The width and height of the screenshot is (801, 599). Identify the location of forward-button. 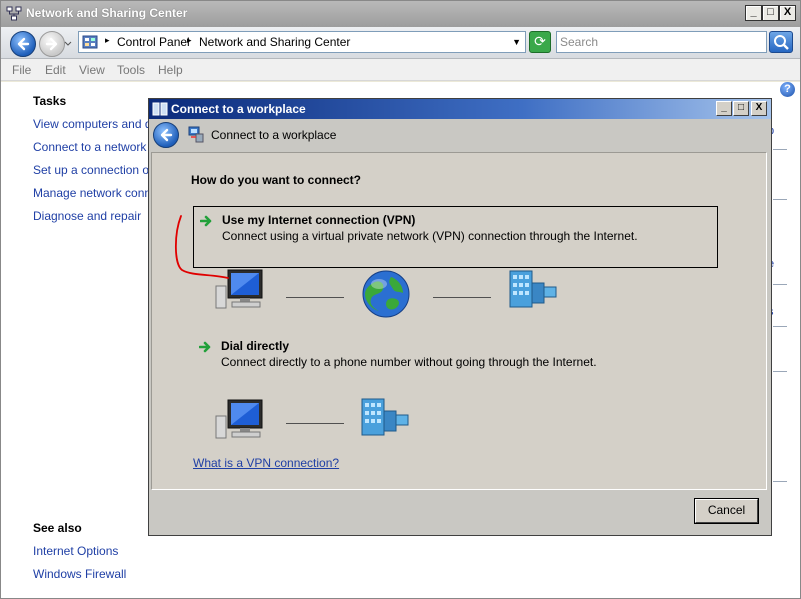
(52, 44).